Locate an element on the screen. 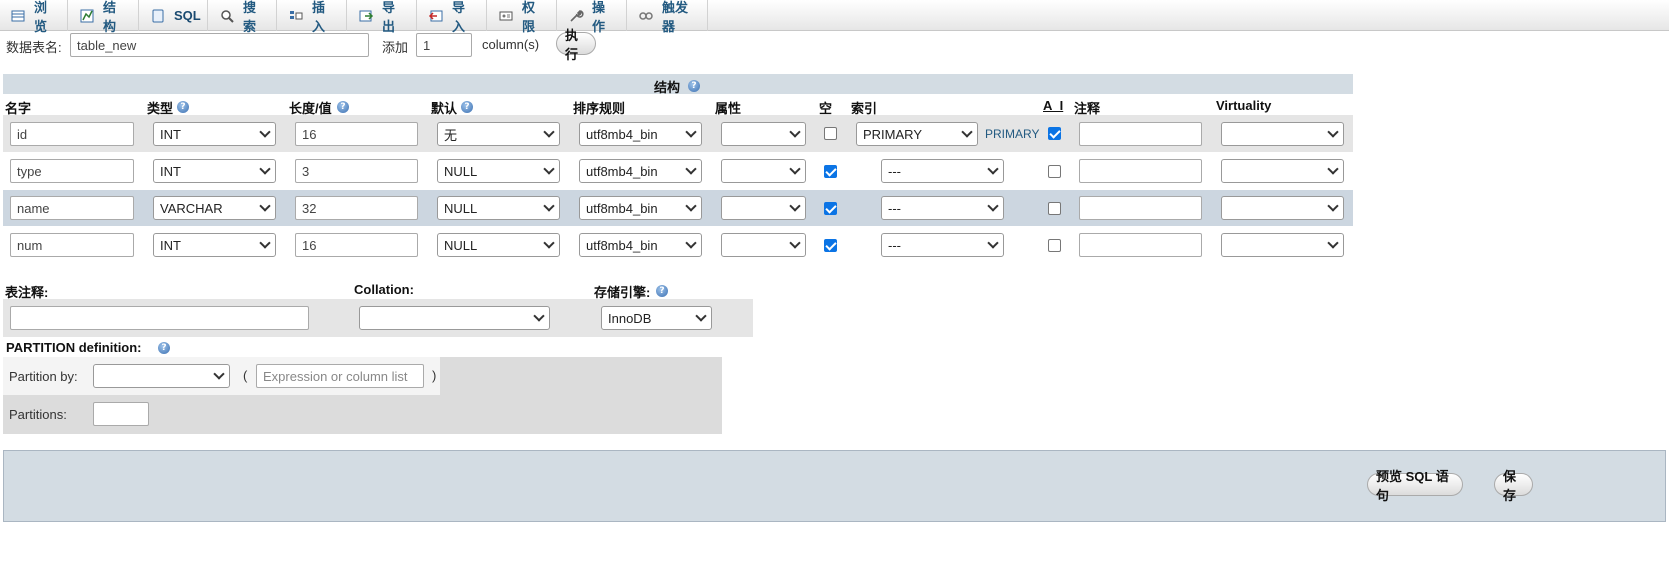 This screenshot has height=561, width=1669. tab-export: 导出 is located at coordinates (382, 17).